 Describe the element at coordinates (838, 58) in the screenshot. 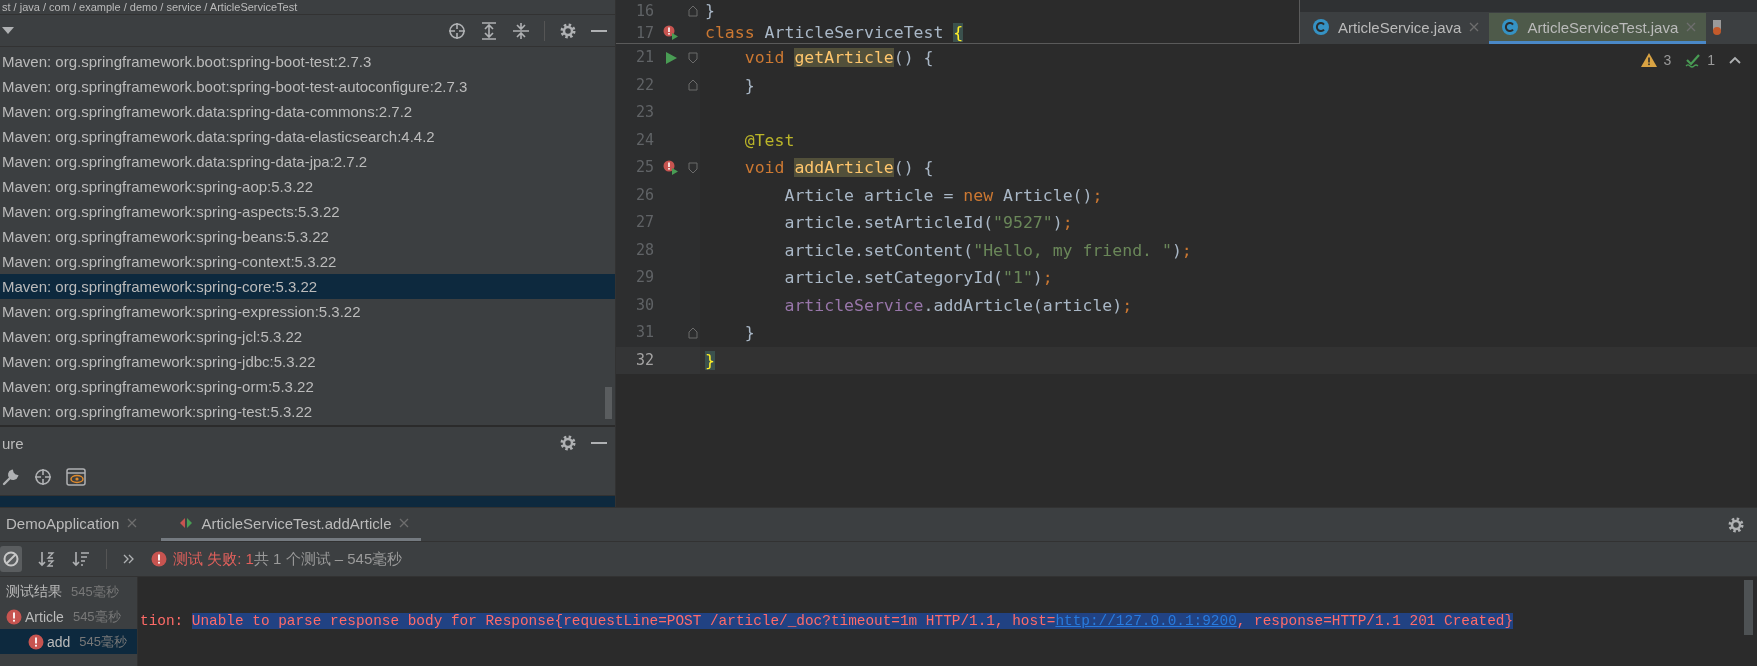

I see `code-line: void getArticle() {` at that location.